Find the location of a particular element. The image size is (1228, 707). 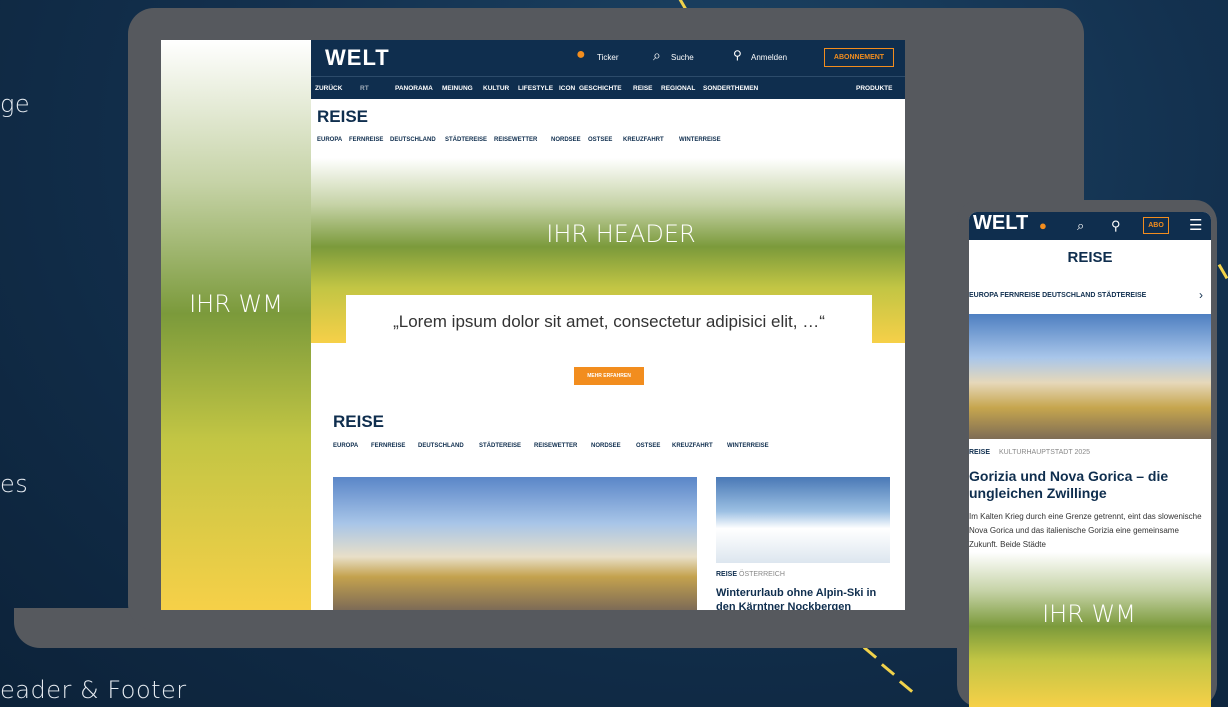

nav-item: MEINUNG is located at coordinates (457, 88).